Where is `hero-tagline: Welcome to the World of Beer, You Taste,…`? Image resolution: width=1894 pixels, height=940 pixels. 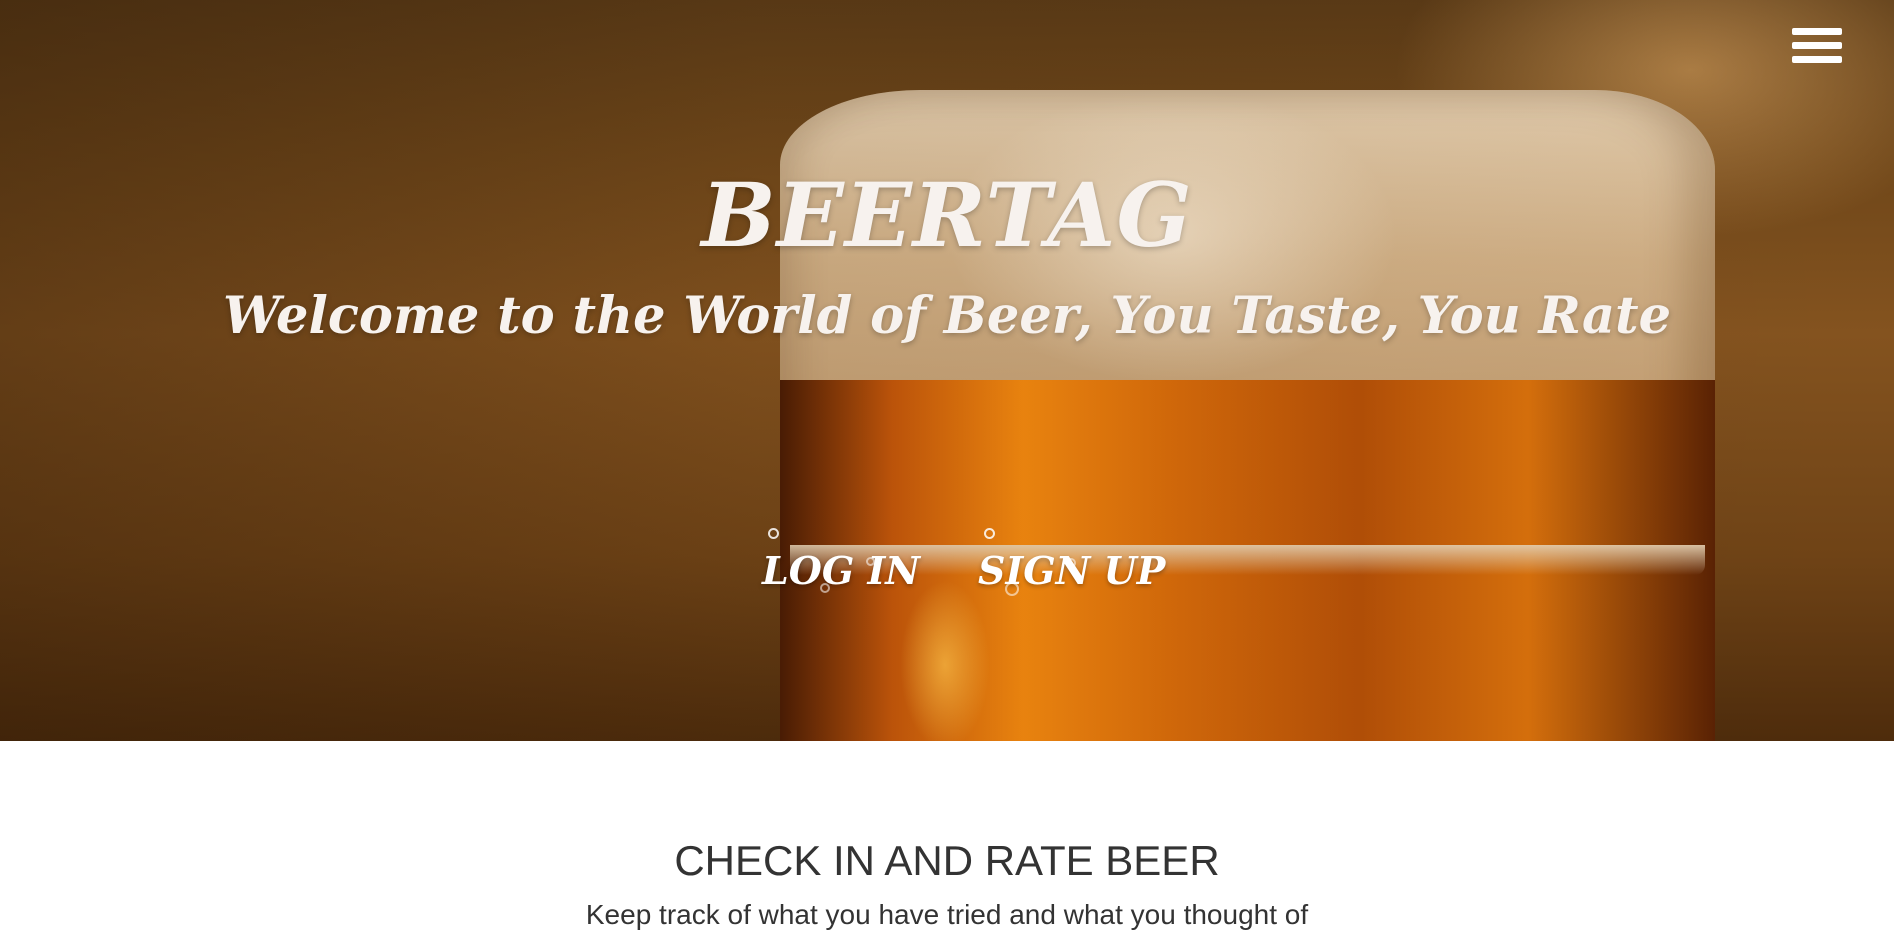
hero-tagline: Welcome to the World of Beer, You Taste,… is located at coordinates (947, 316).